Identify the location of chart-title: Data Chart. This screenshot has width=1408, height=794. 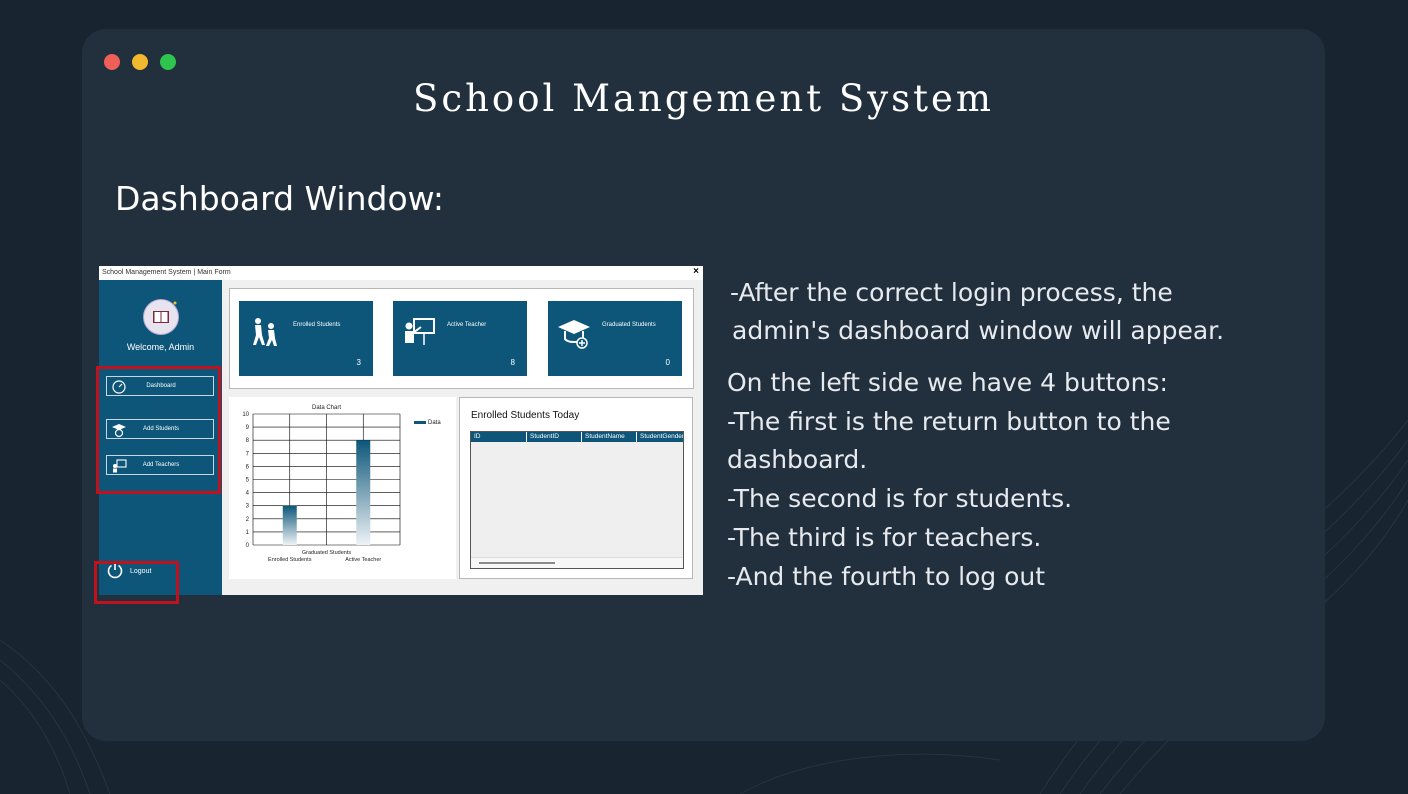
(326, 408).